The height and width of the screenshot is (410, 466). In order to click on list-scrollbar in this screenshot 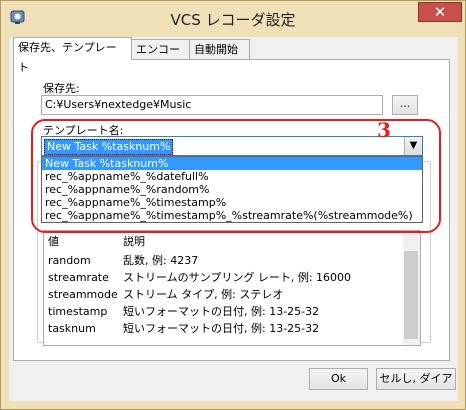, I will do `click(411, 288)`.